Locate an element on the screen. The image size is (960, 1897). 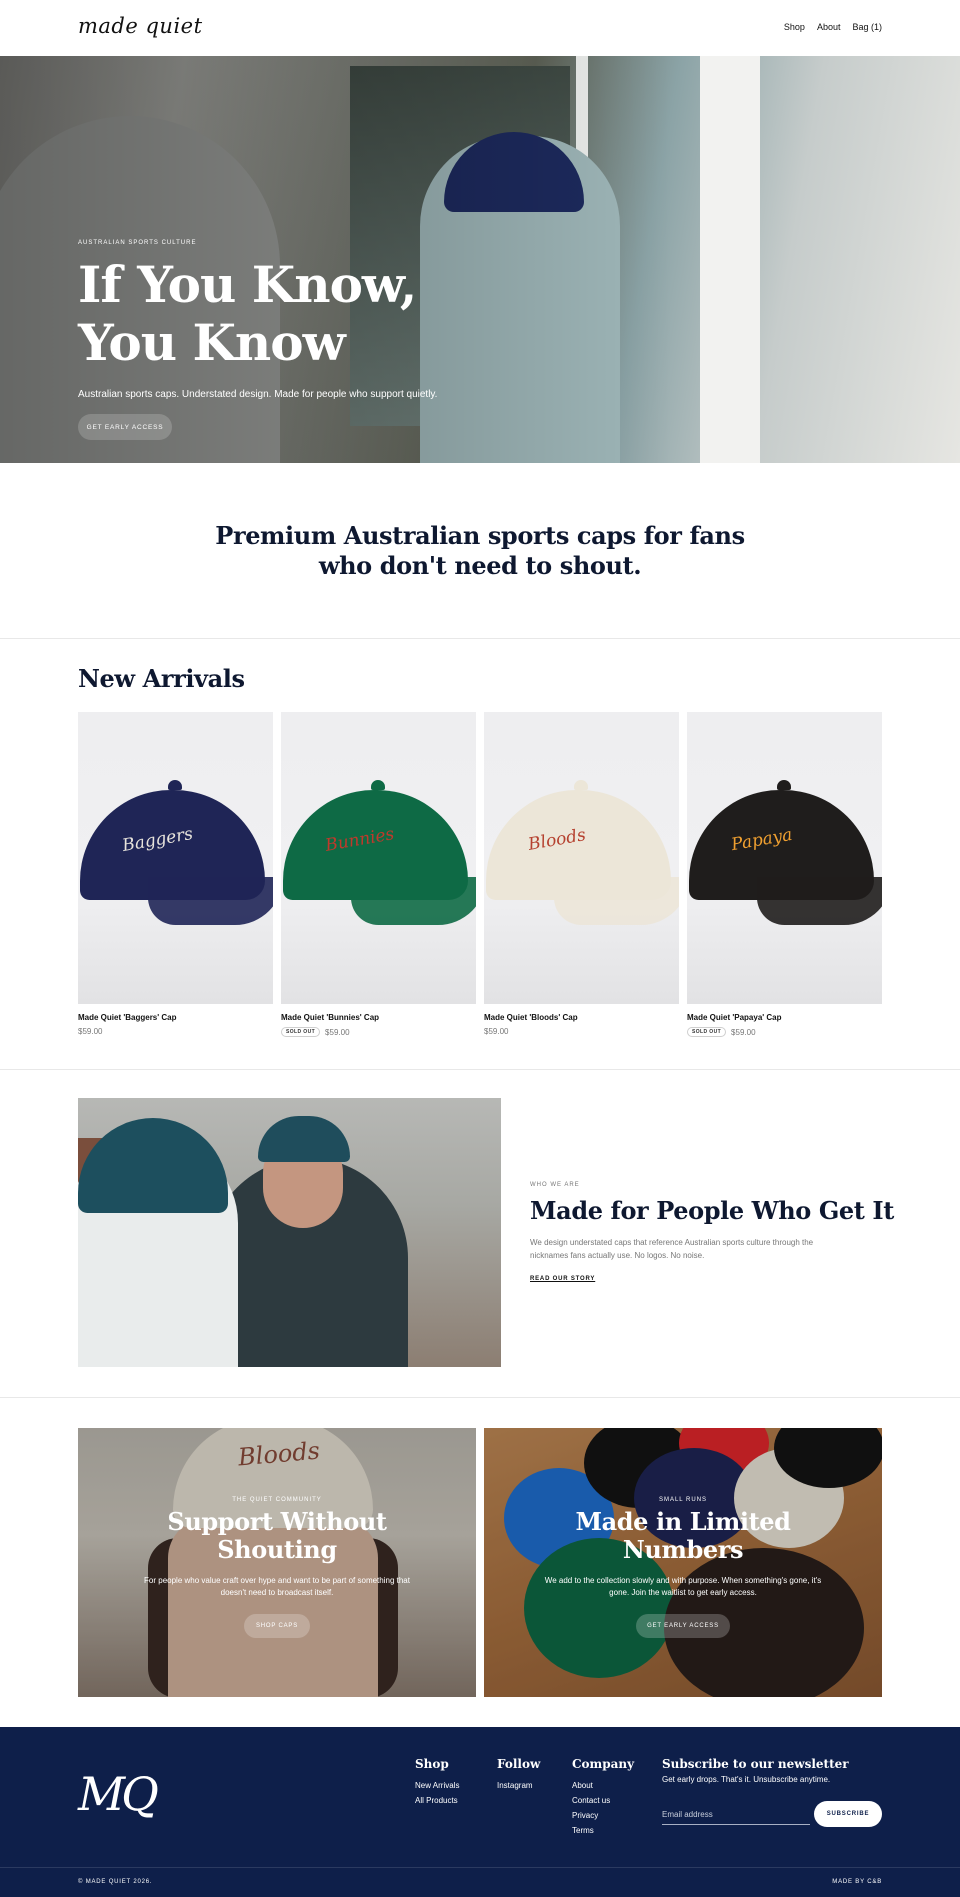
newsletter-email-input is located at coordinates (736, 1815).